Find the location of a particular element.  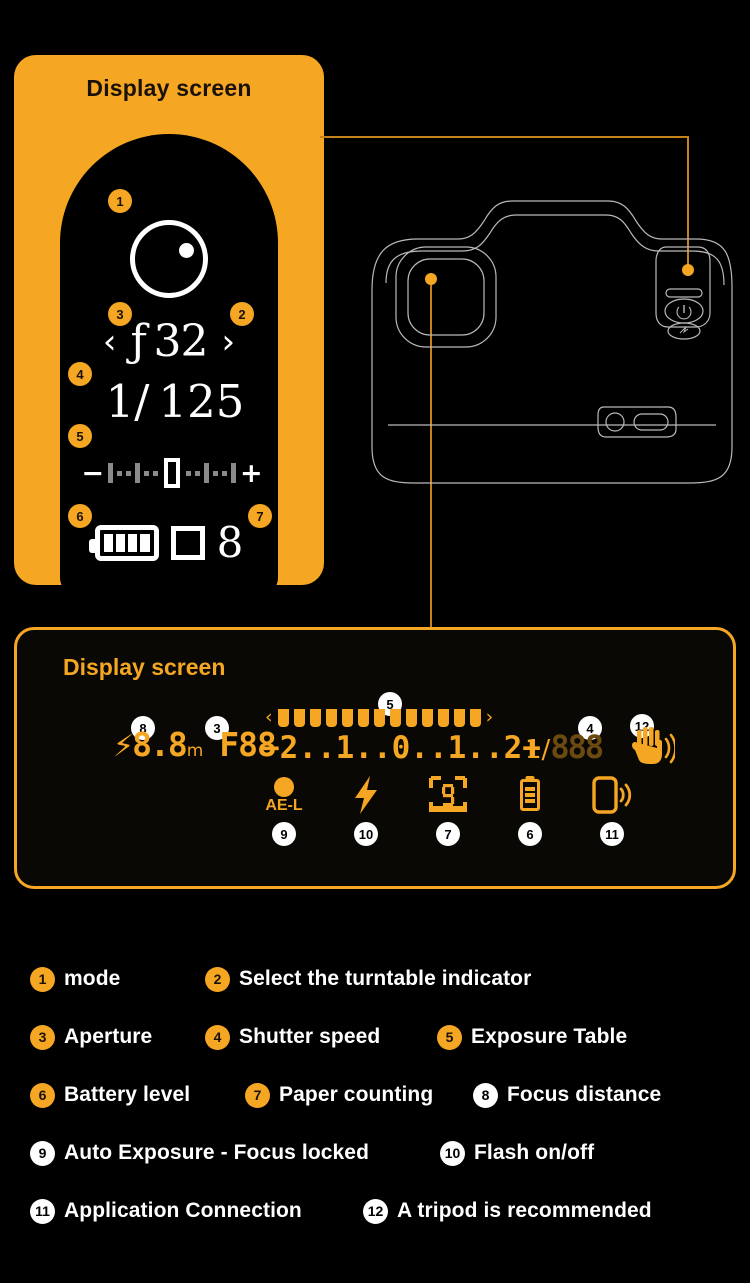

leader-line-horizontal is located at coordinates (504, 137).